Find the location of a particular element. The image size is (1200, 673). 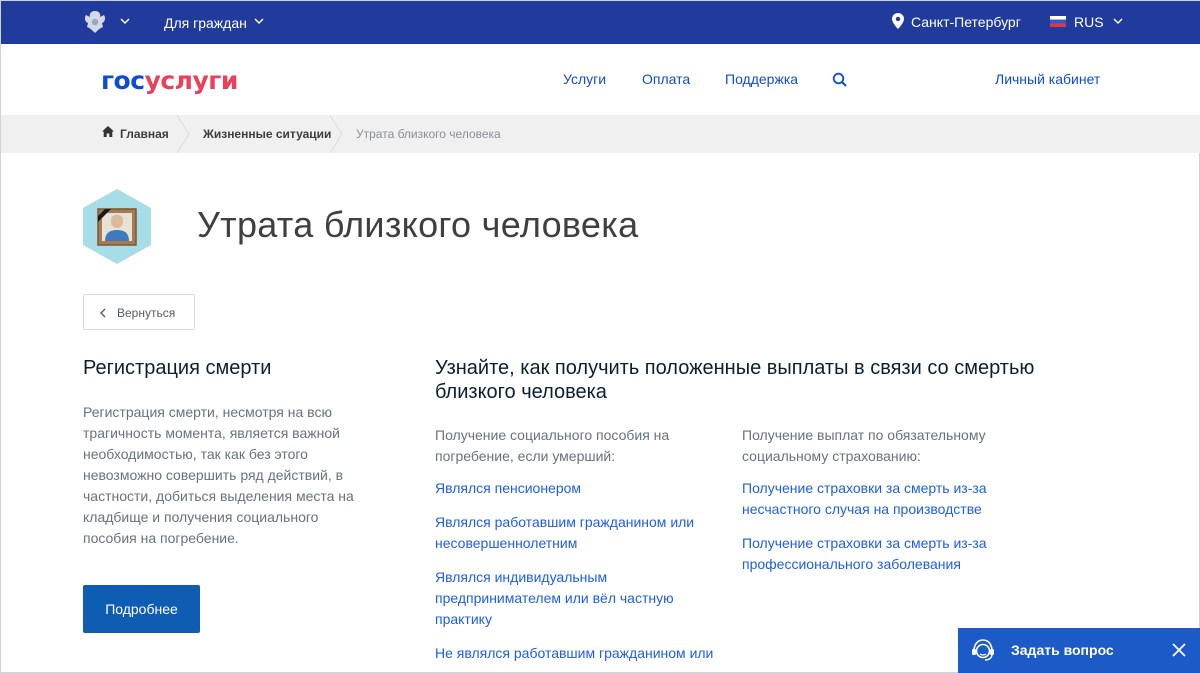

section-title: Регистрация смерти is located at coordinates (177, 368).